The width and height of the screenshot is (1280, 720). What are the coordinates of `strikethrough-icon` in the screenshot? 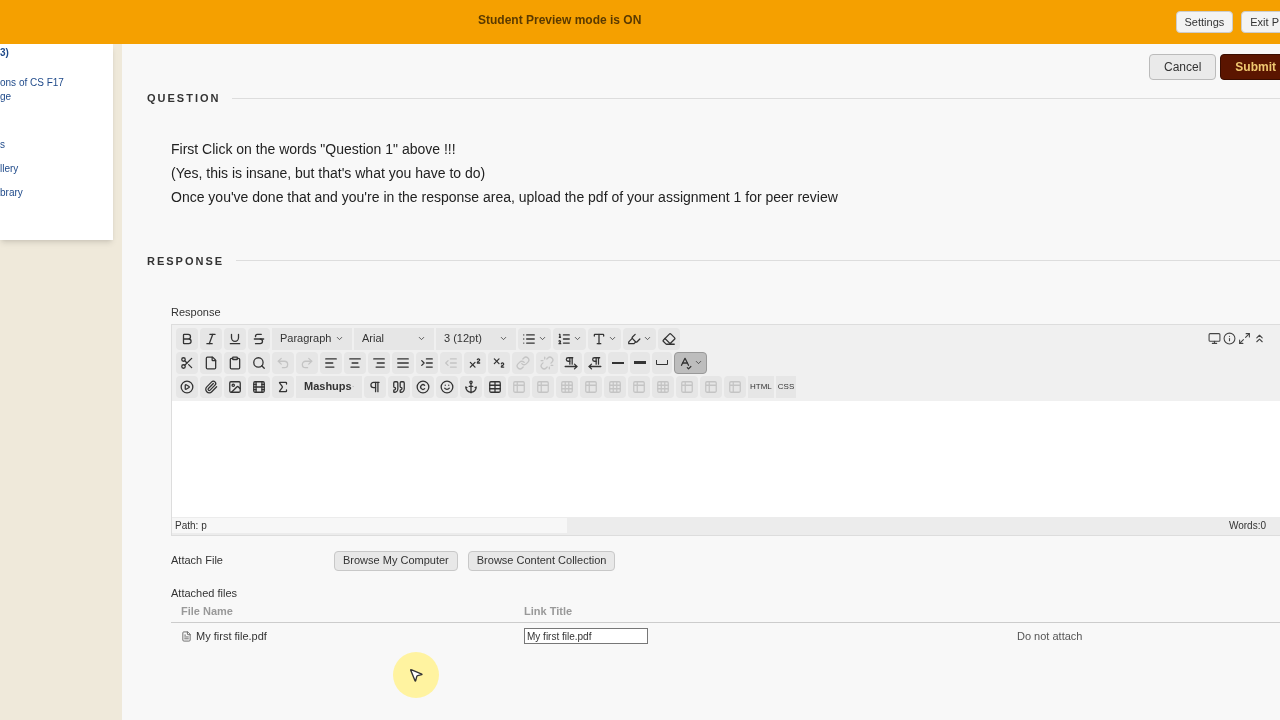 It's located at (259, 338).